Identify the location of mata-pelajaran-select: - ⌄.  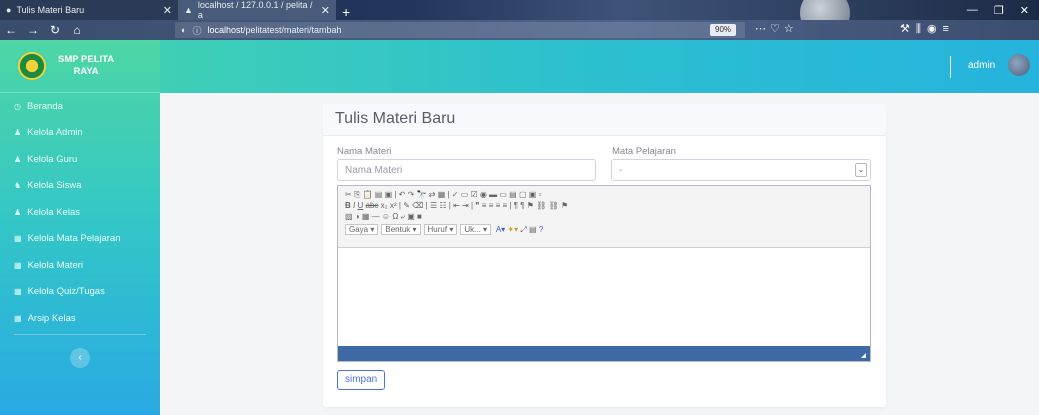
(741, 170).